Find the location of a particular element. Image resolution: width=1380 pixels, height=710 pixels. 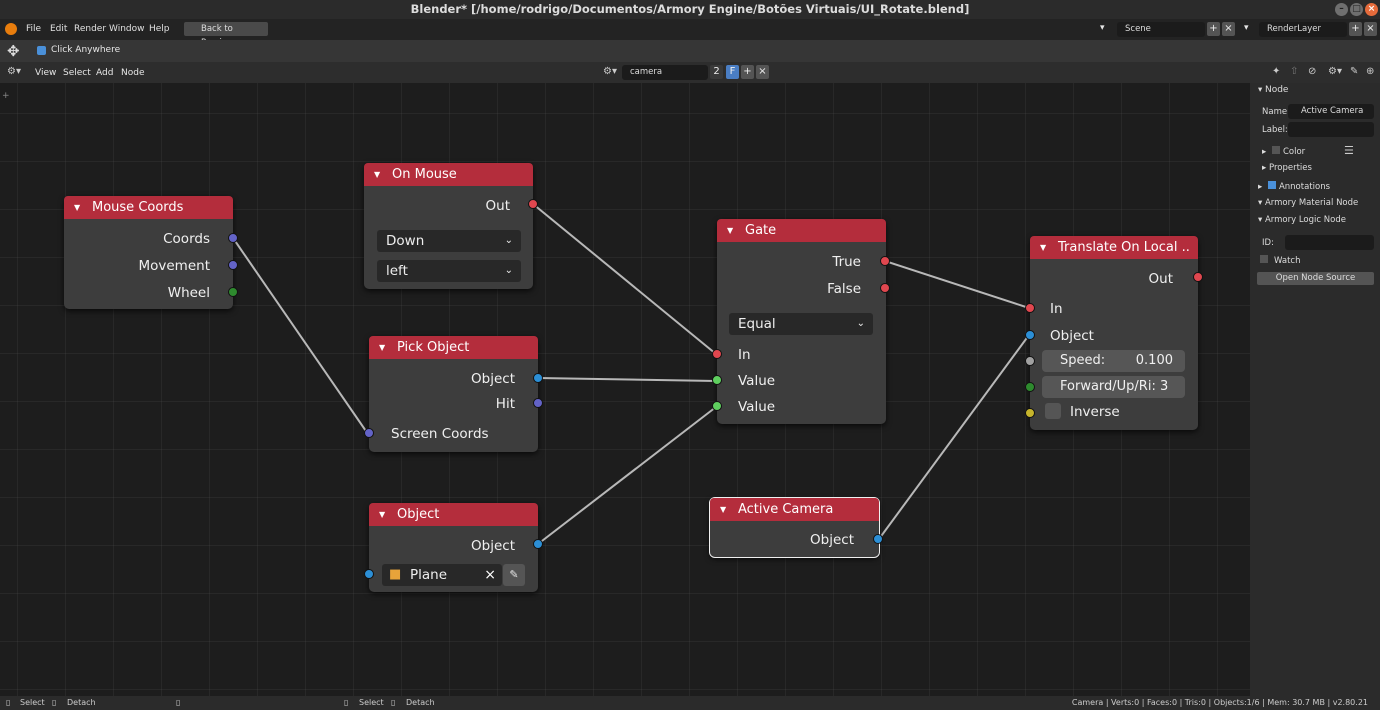

operator-dropdown: Equal ⌄ is located at coordinates (801, 324).